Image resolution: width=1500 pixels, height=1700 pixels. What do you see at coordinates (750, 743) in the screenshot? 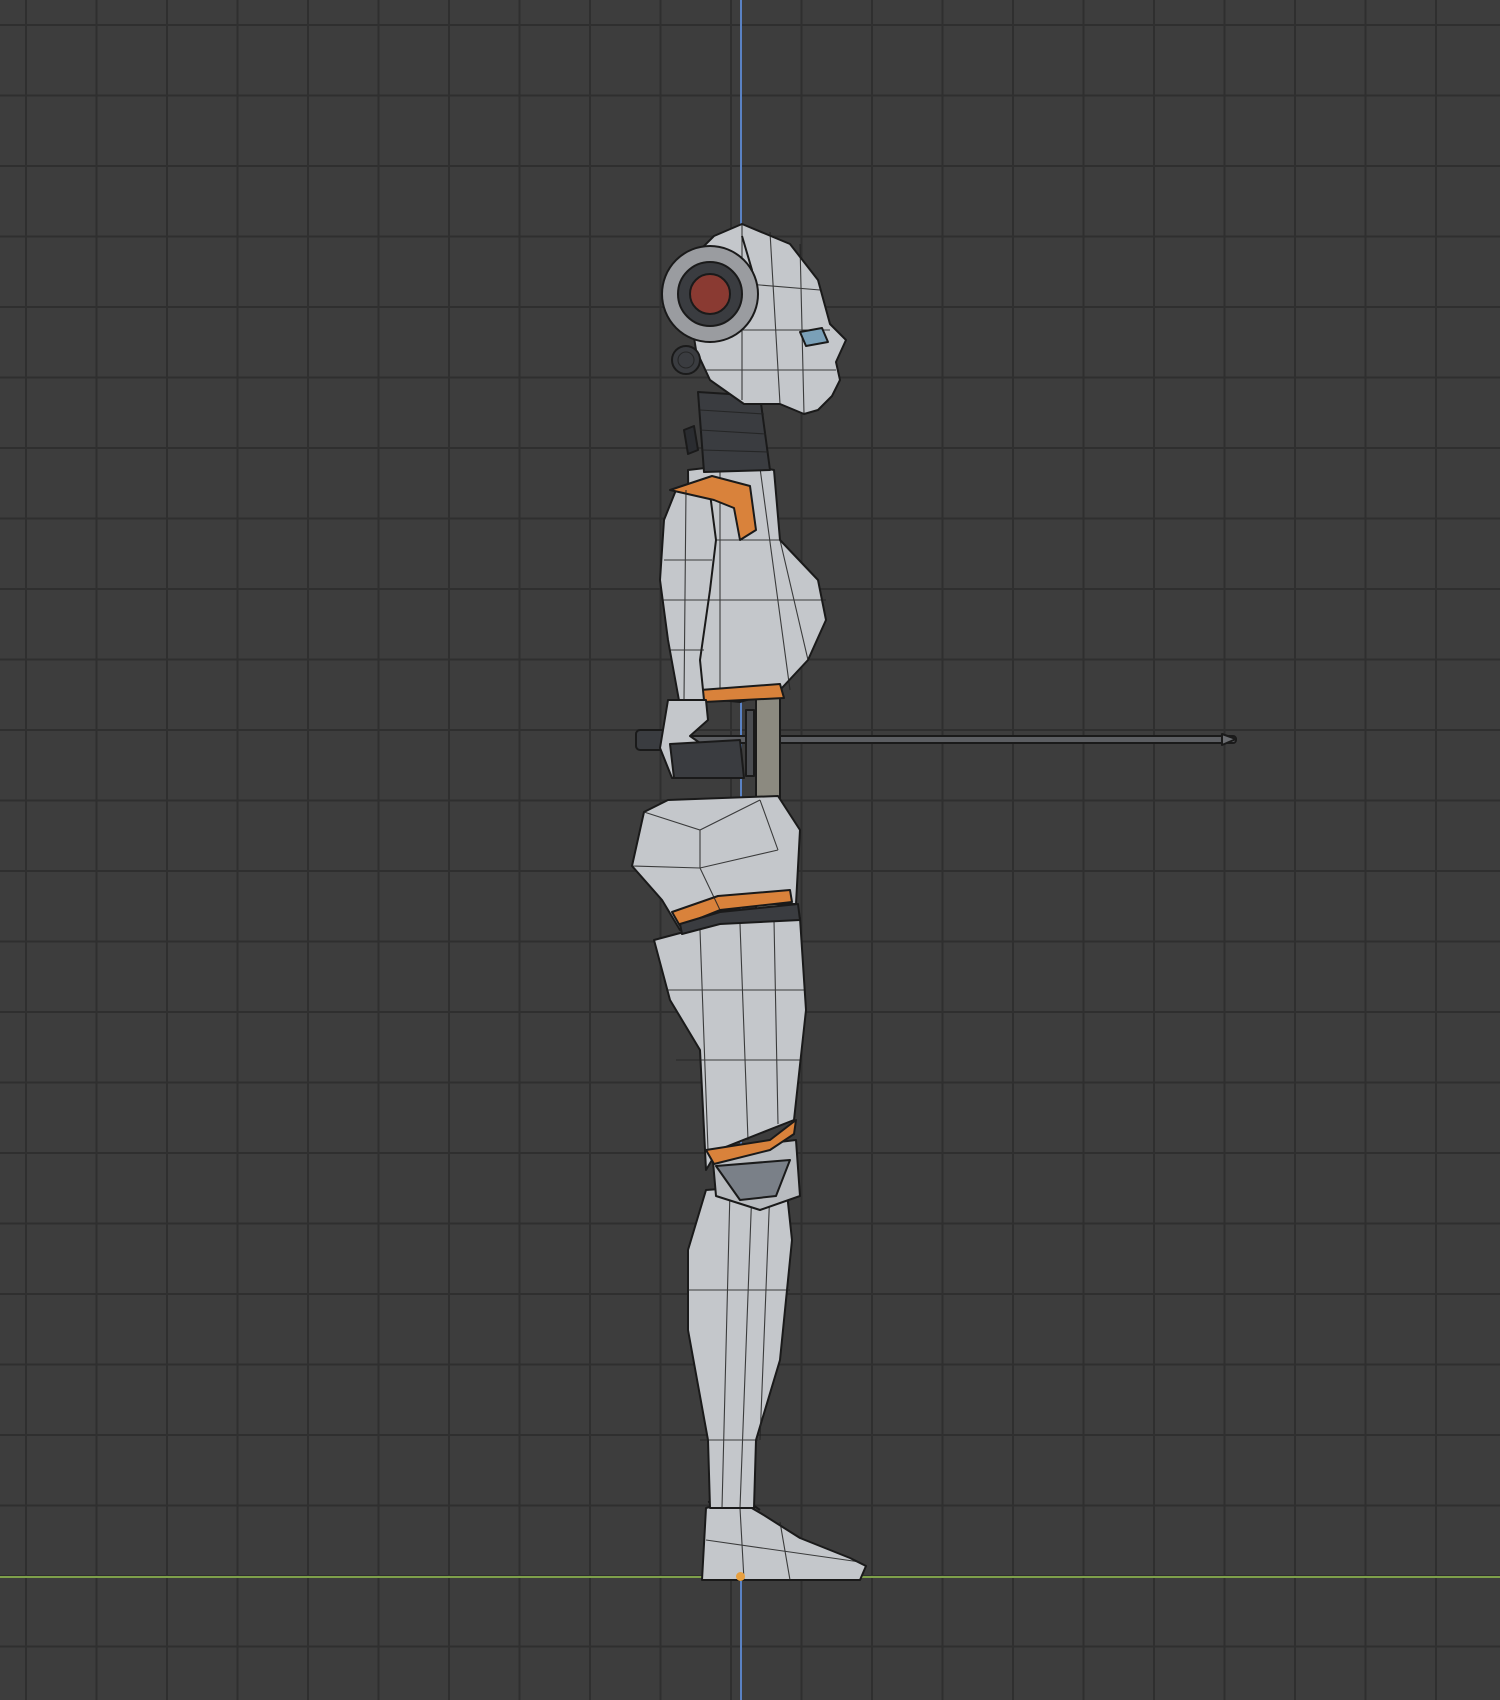
I see `spear-guard` at bounding box center [750, 743].